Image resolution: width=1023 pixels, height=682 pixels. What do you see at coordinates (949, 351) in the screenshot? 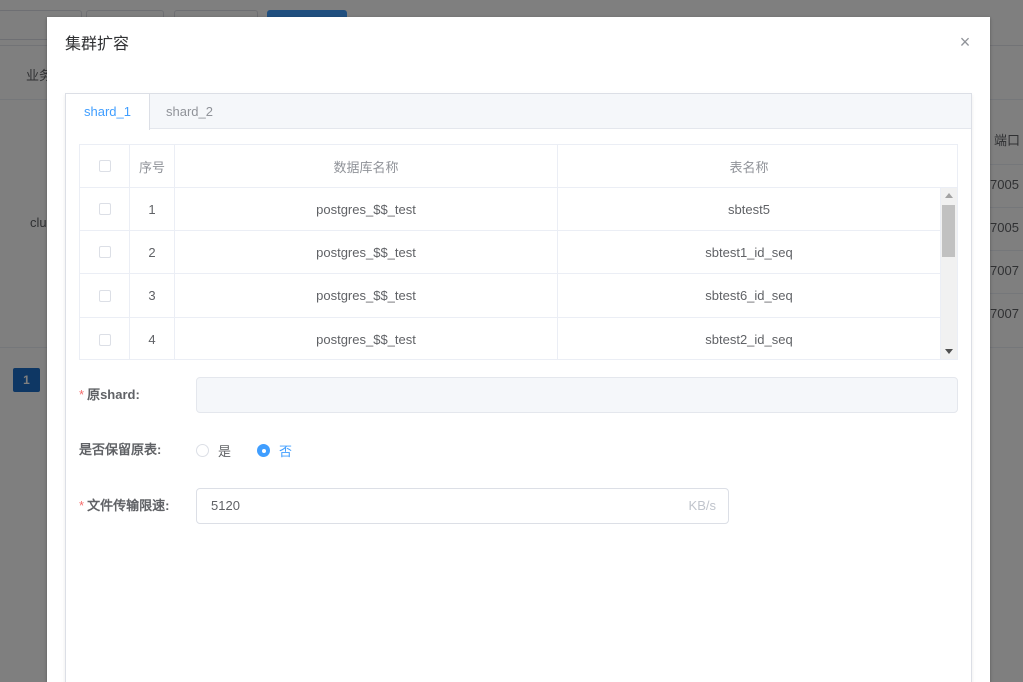
I see `scroll-down-arrow-icon` at bounding box center [949, 351].